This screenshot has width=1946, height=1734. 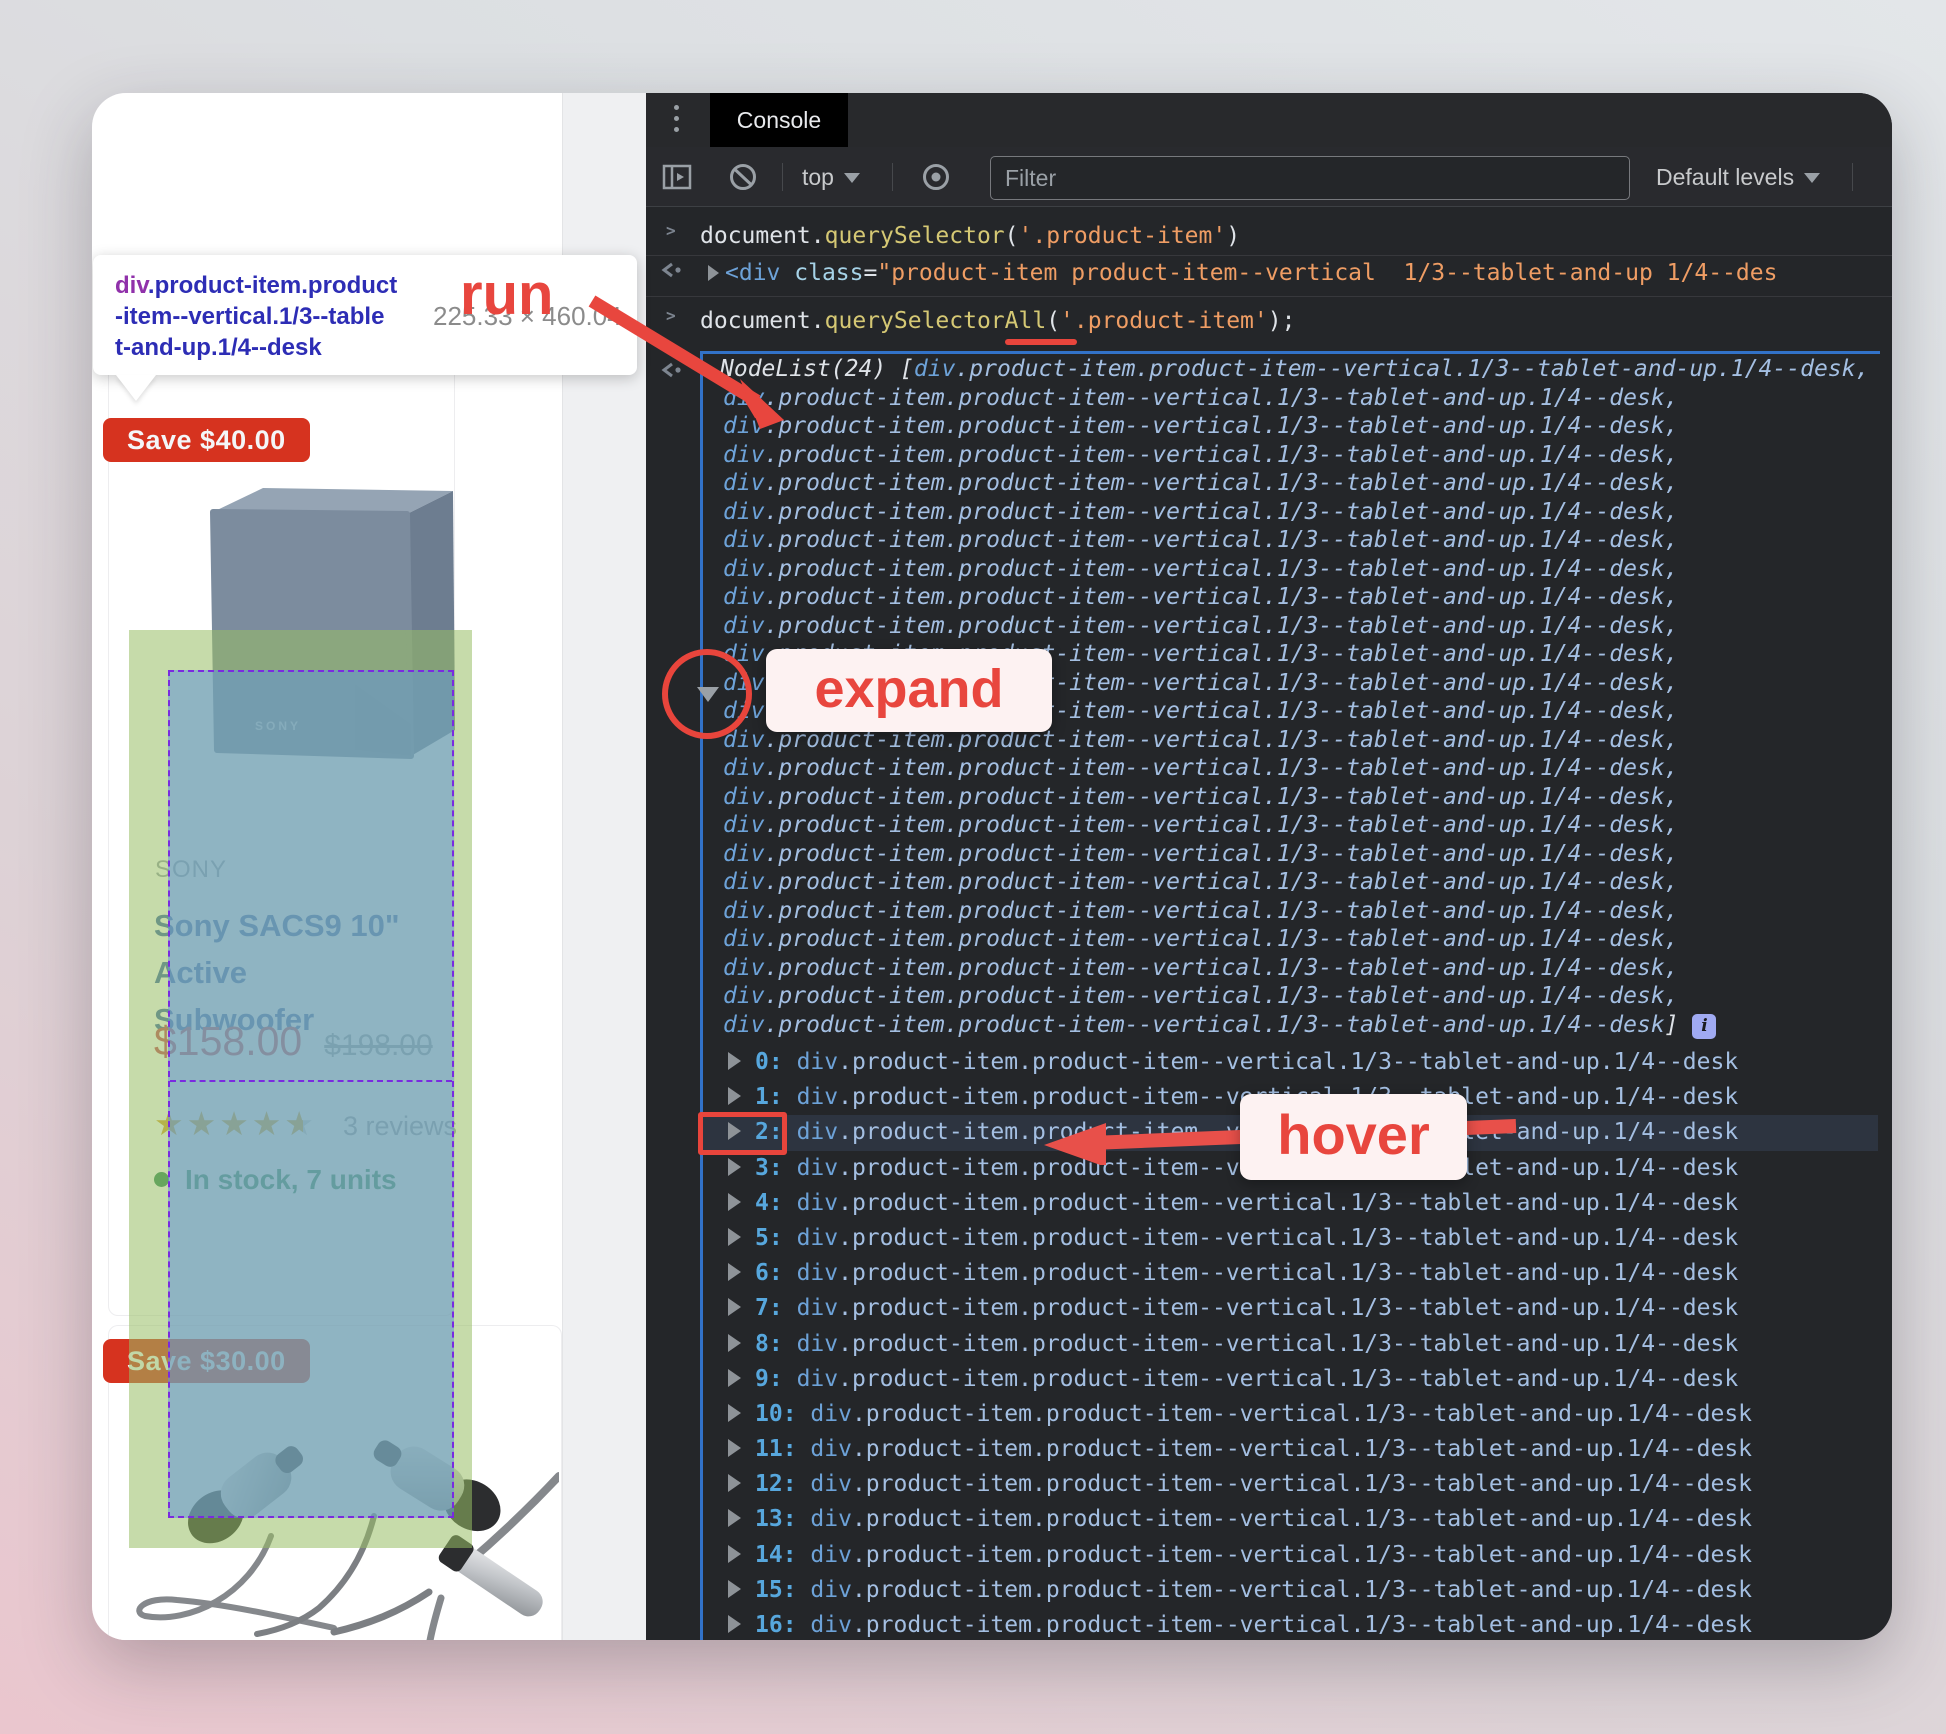 What do you see at coordinates (206, 1361) in the screenshot?
I see `discount-badge: Save $30.00` at bounding box center [206, 1361].